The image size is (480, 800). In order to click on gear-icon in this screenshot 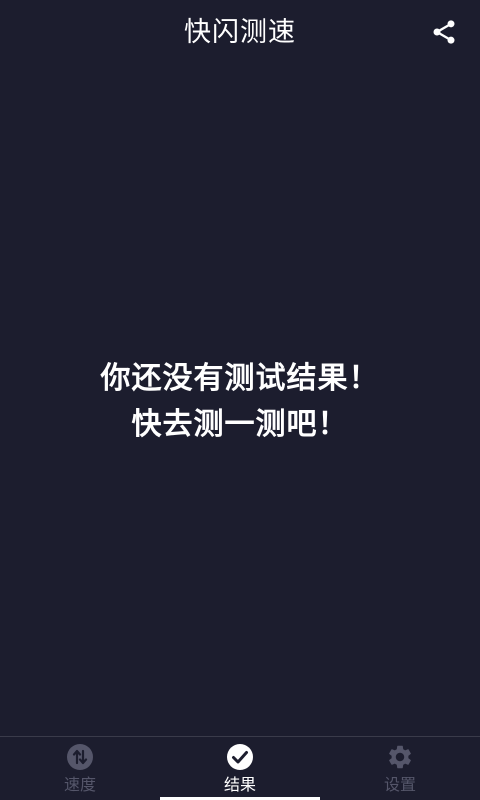, I will do `click(400, 757)`.